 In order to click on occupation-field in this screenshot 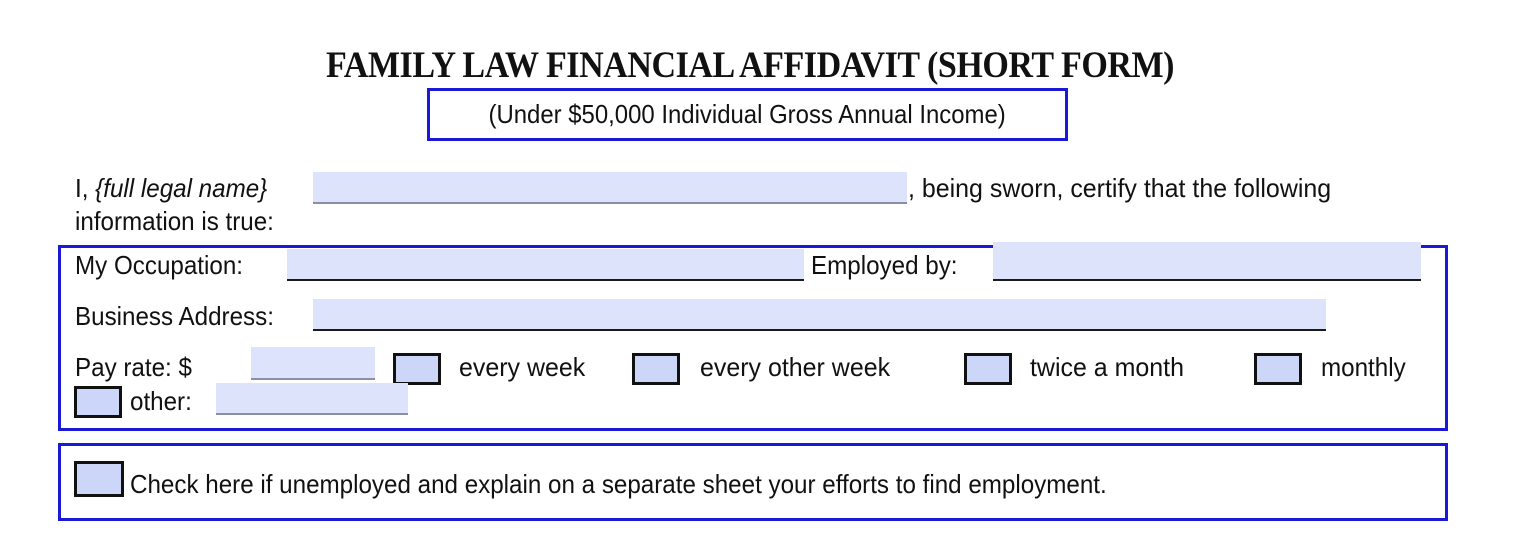, I will do `click(545, 265)`.